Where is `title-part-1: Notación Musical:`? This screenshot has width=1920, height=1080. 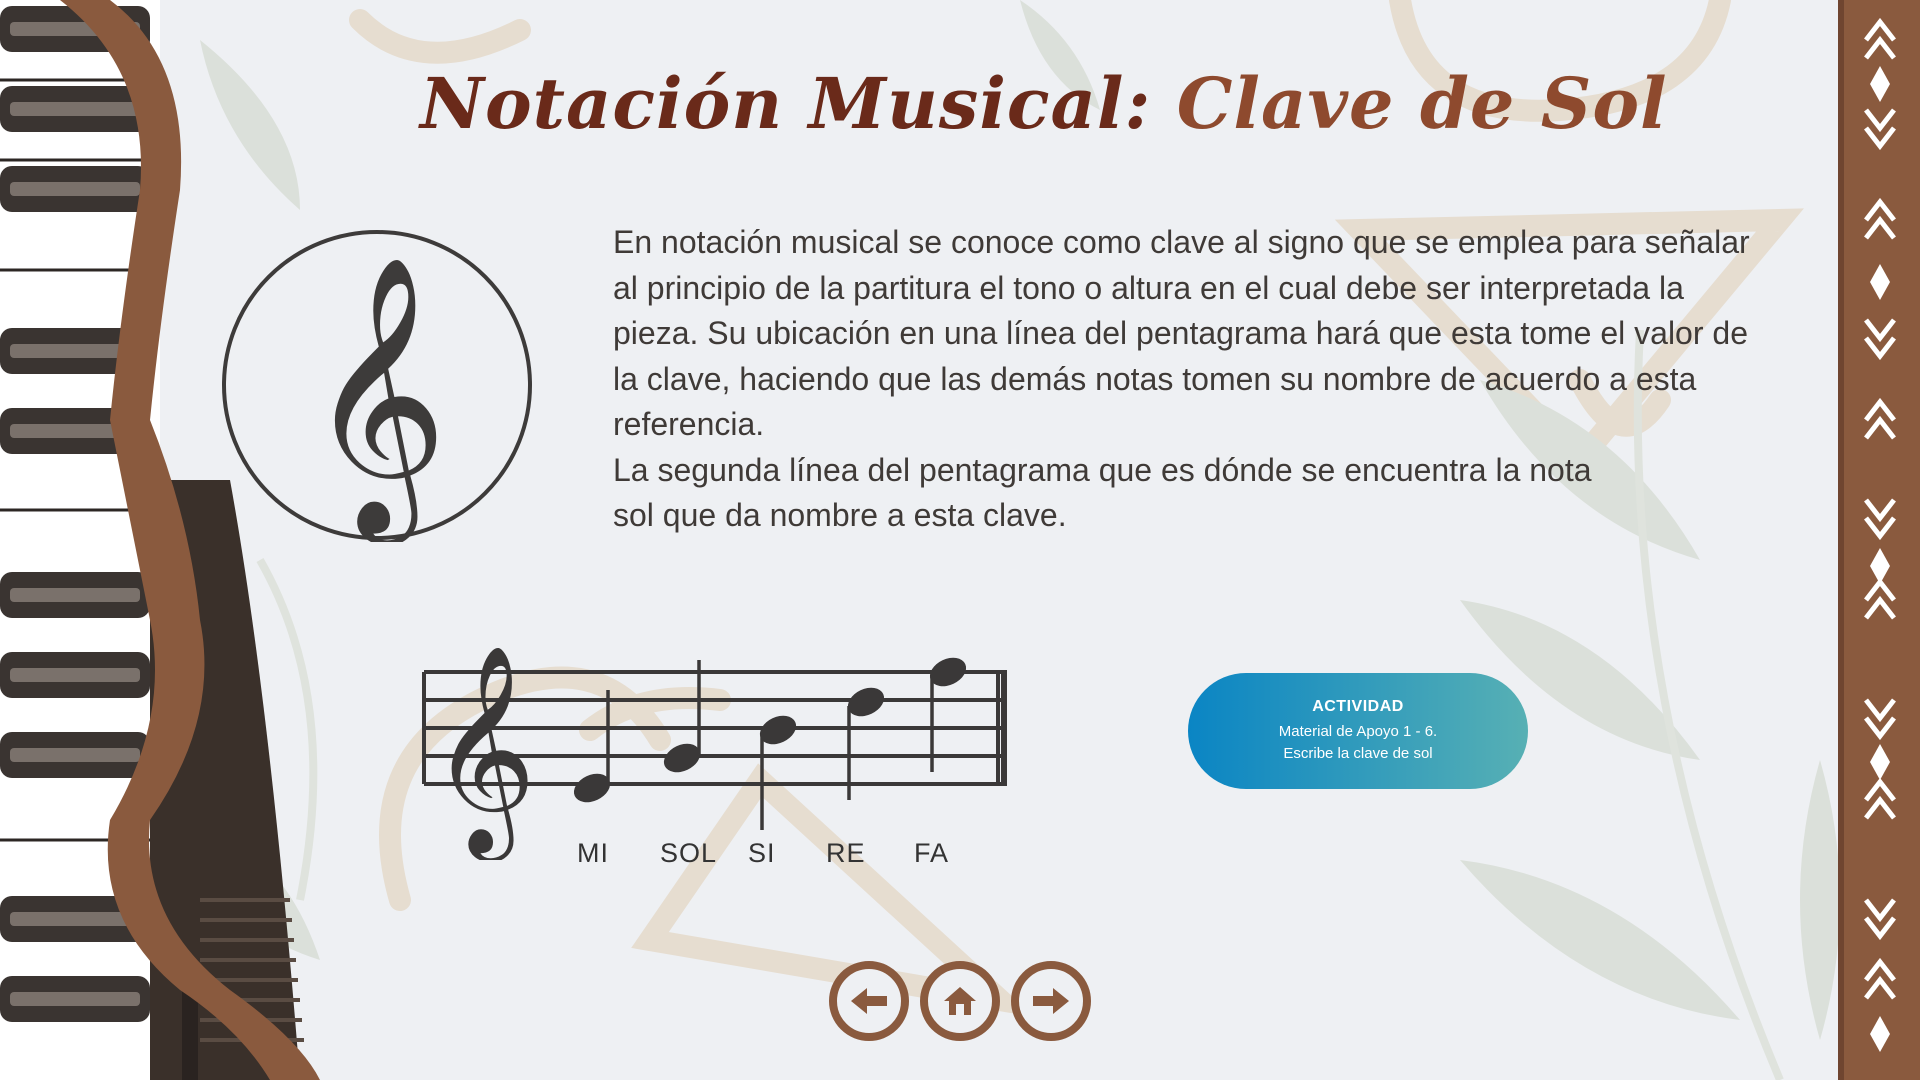
title-part-1: Notación Musical: is located at coordinates (786, 103).